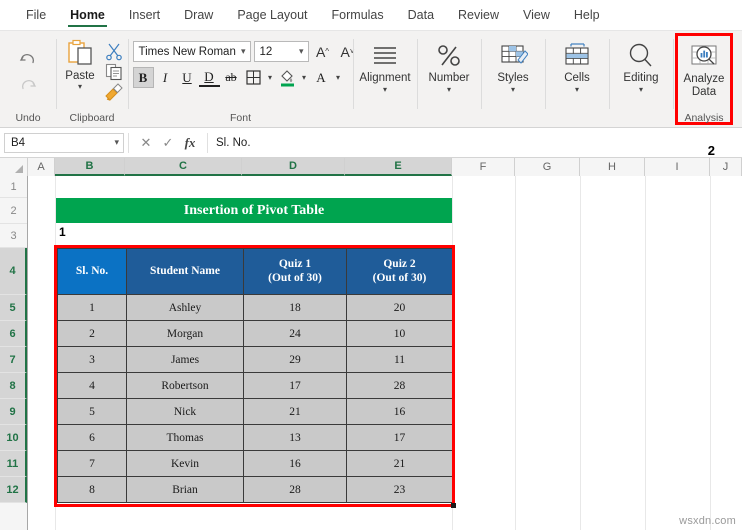 The height and width of the screenshot is (530, 742). I want to click on row-header-7: 7, so click(13, 360).